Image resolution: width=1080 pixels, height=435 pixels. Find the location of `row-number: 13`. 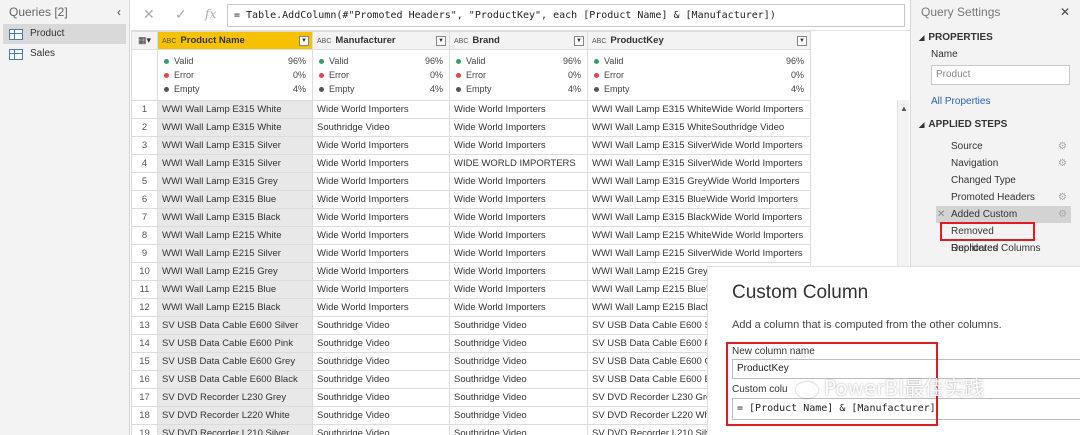

row-number: 13 is located at coordinates (144, 325).